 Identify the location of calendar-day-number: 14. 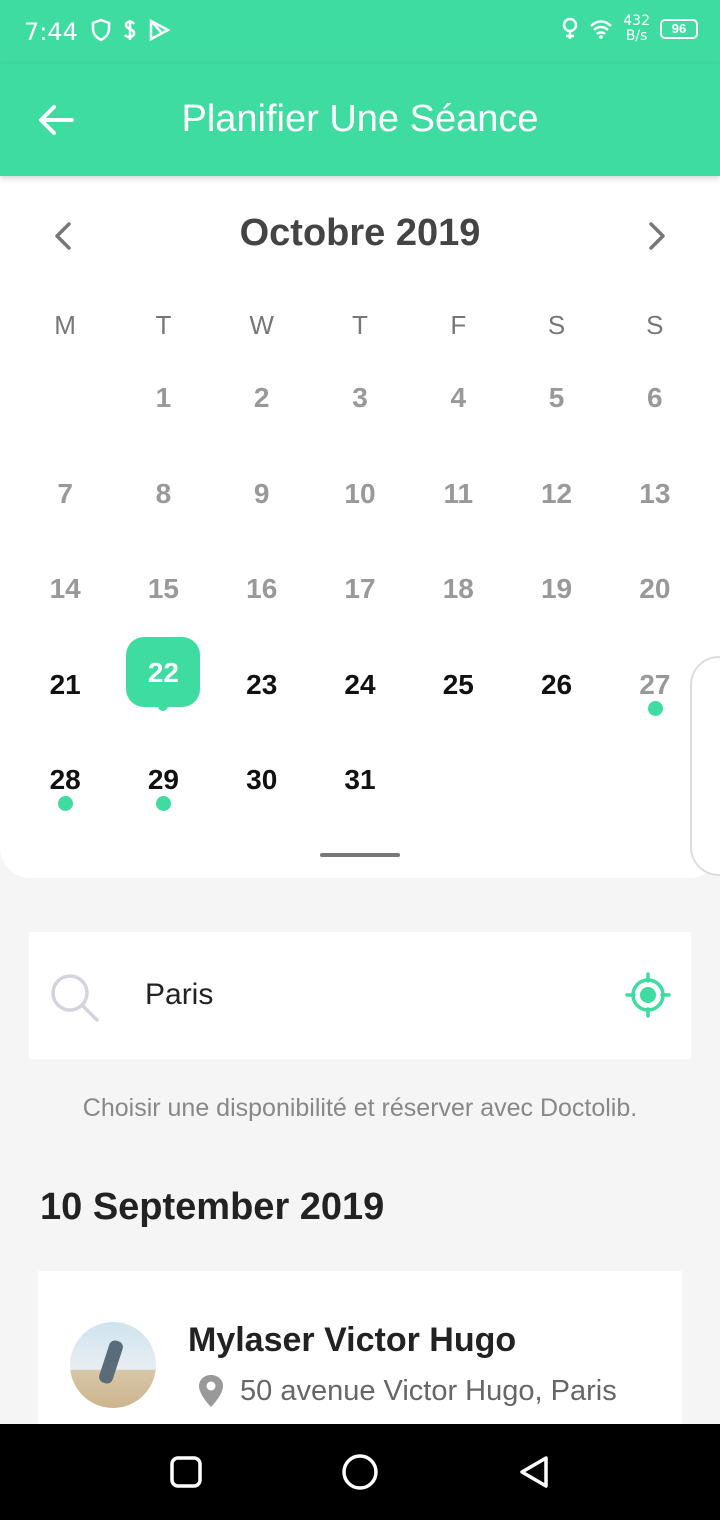
(65, 588).